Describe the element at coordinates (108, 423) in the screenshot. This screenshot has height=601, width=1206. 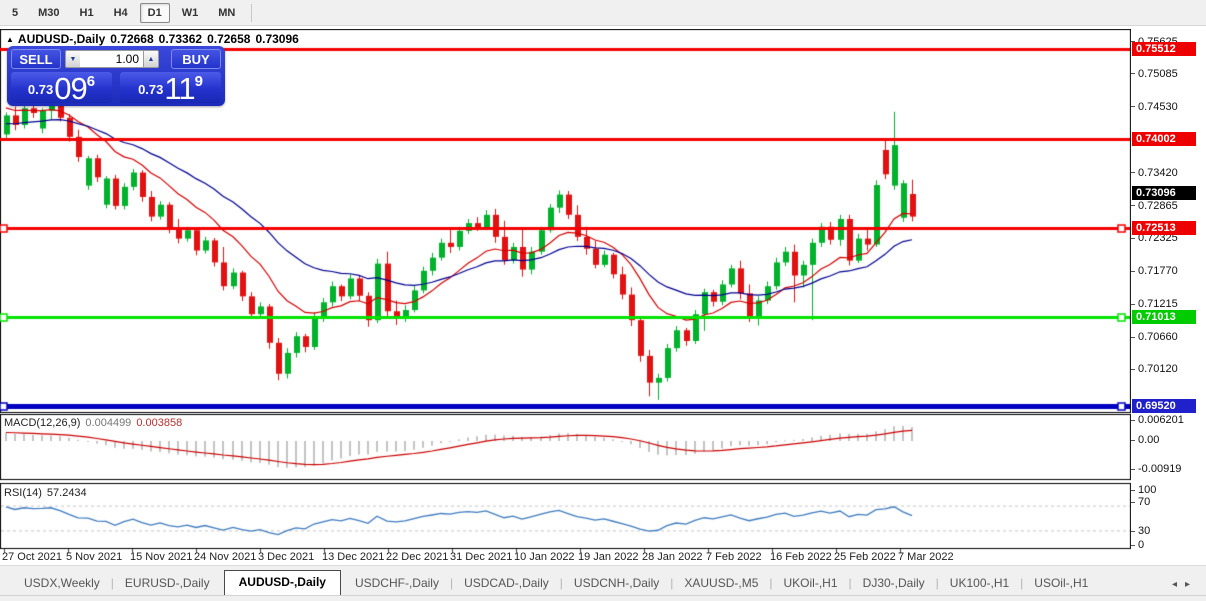
I see `macd-value: 0.004499` at that location.